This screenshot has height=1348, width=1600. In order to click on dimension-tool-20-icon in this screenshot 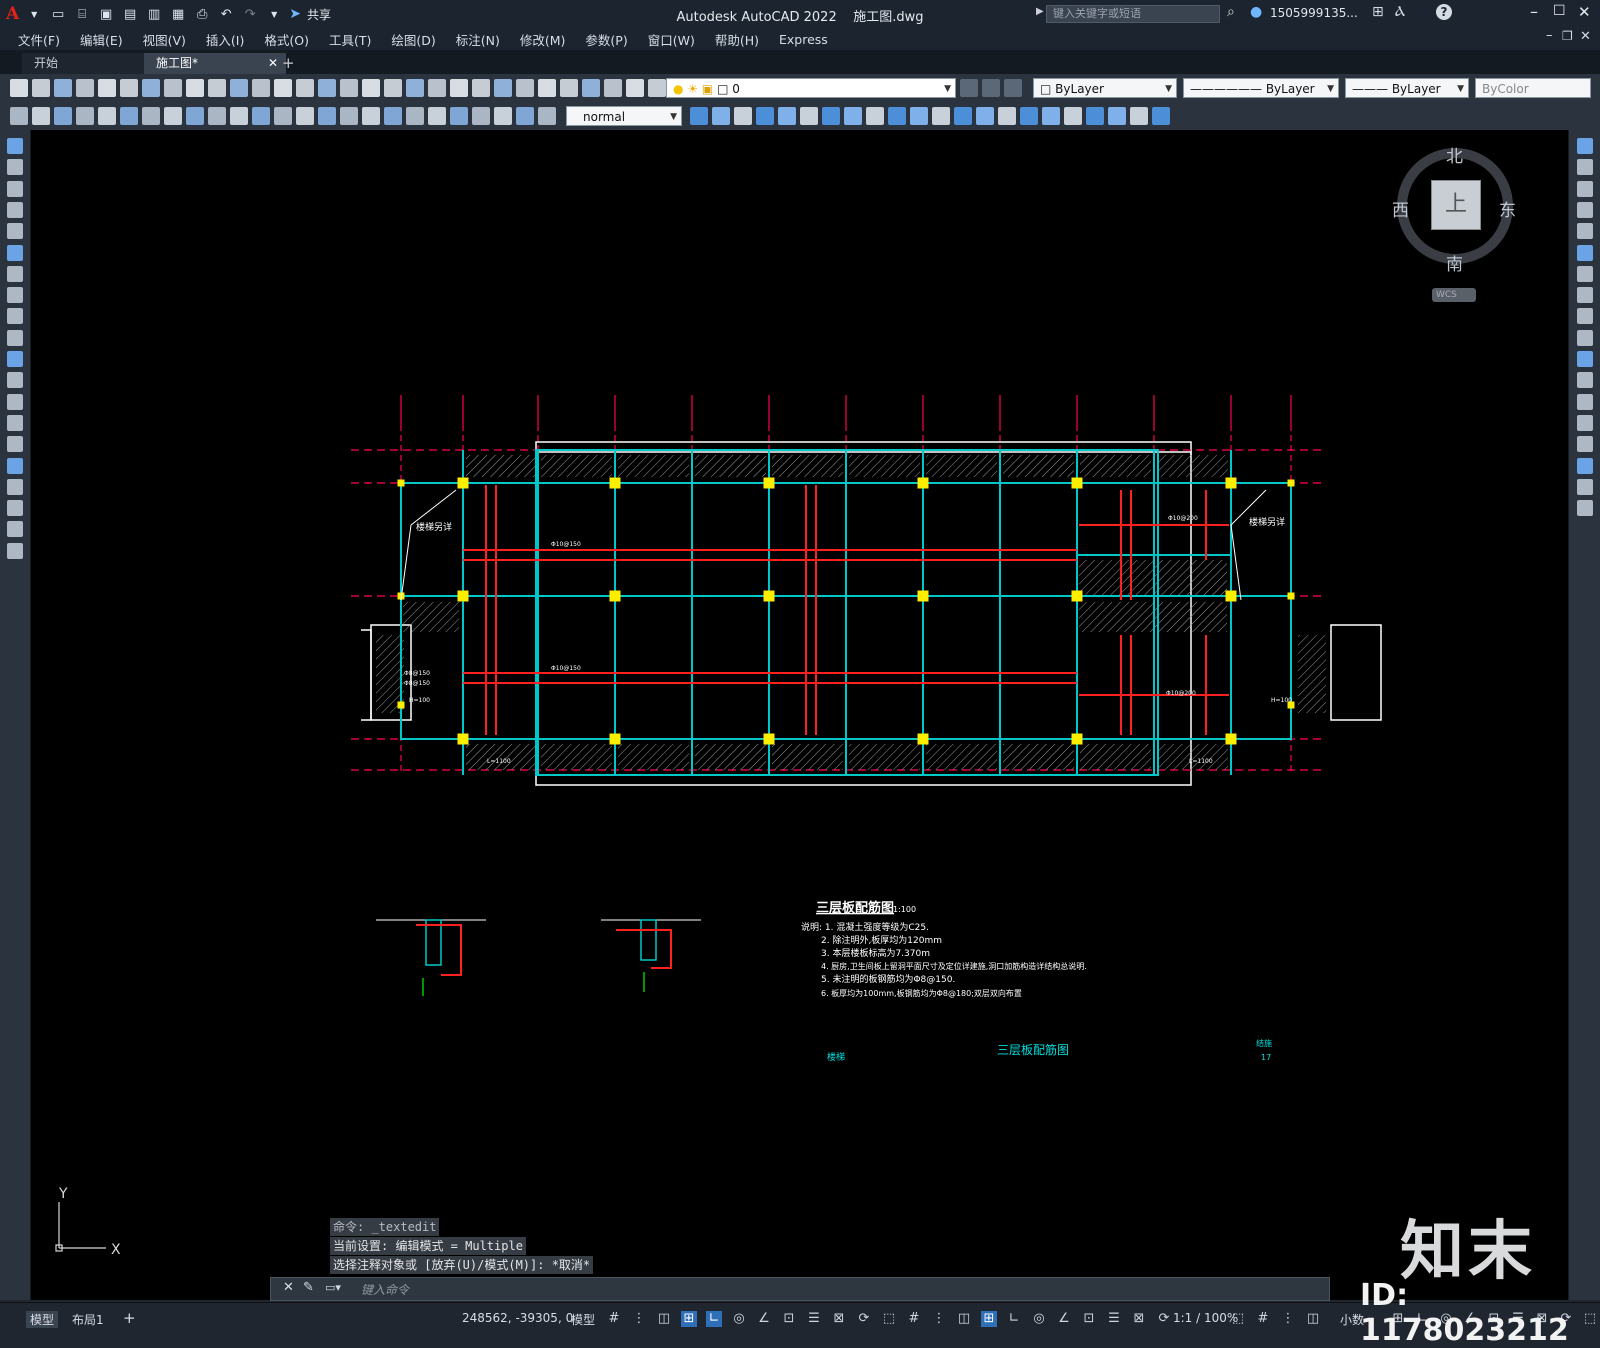, I will do `click(437, 116)`.